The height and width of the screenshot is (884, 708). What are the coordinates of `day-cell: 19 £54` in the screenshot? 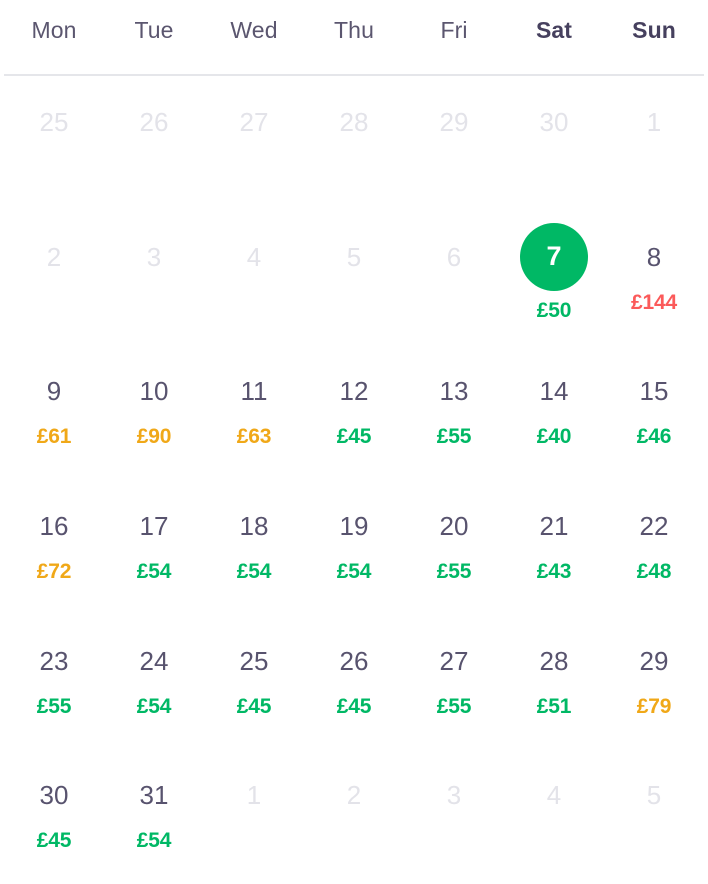 It's located at (354, 547).